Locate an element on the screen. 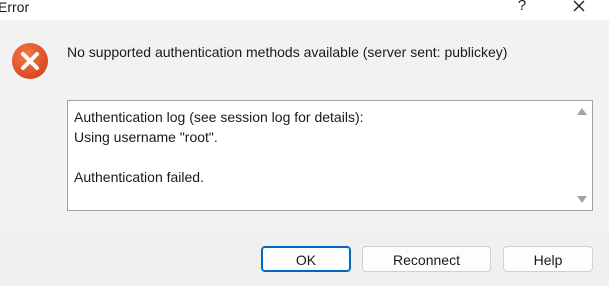 Image resolution: width=609 pixels, height=286 pixels. scroll-down-icon is located at coordinates (582, 199).